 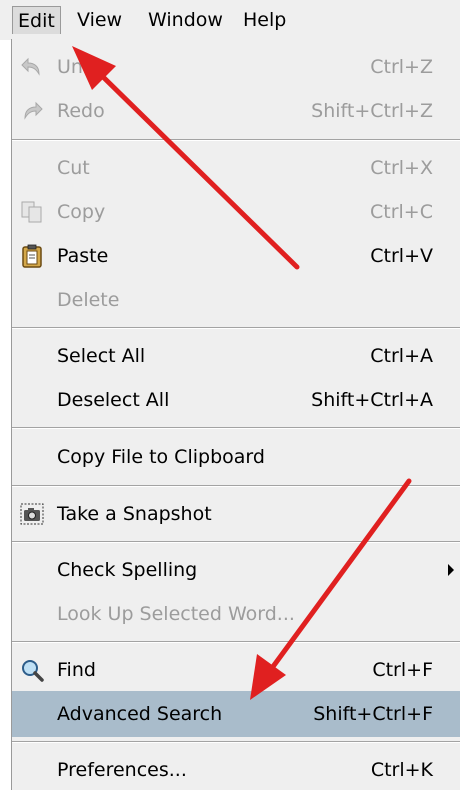 I want to click on menu-item-label: Find, so click(x=76, y=670).